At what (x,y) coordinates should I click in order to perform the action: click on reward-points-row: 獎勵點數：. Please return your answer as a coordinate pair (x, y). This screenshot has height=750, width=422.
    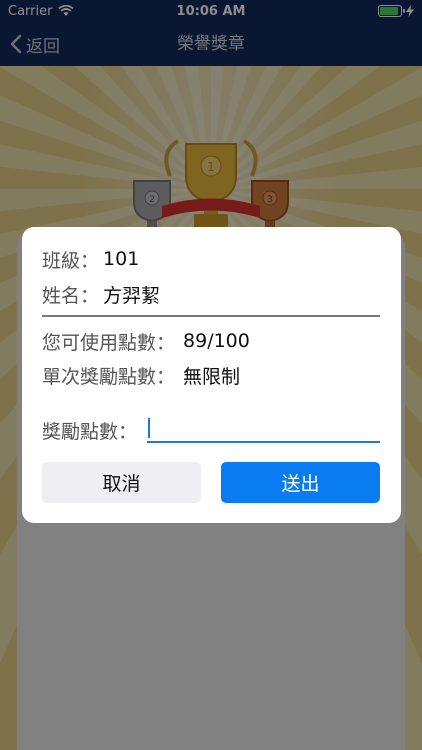
    Looking at the image, I should click on (89, 430).